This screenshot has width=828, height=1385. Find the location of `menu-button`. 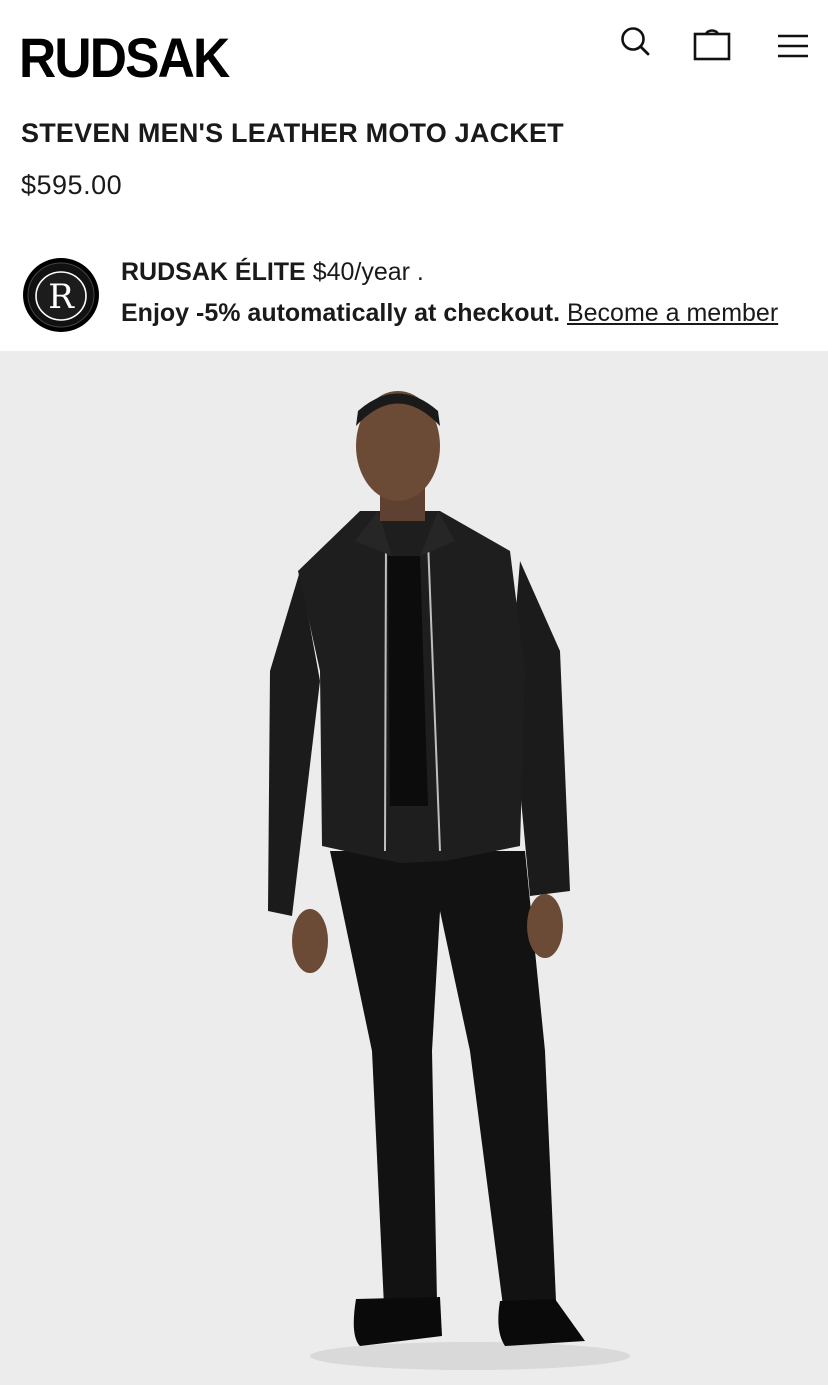

menu-button is located at coordinates (794, 46).